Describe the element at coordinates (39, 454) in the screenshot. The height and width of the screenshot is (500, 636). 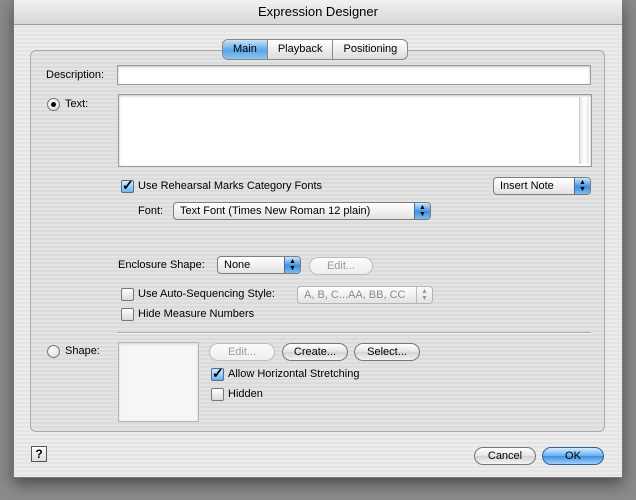
I see `help-icon: ?` at that location.